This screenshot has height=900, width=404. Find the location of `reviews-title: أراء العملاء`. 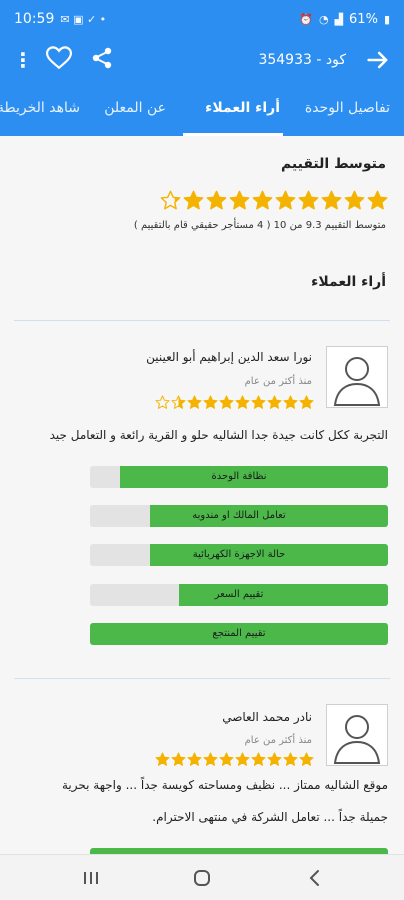

reviews-title: أراء العملاء is located at coordinates (348, 282).